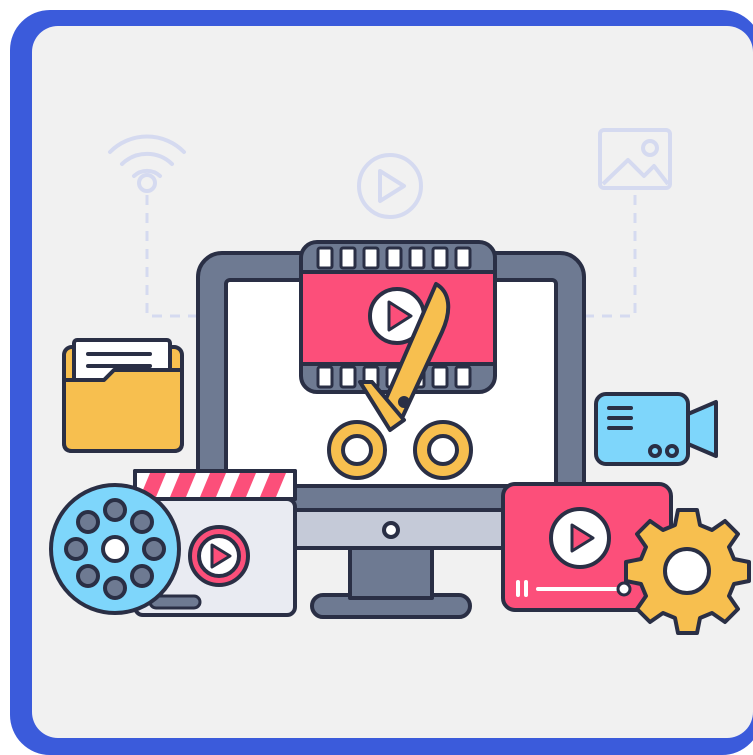  Describe the element at coordinates (391, 572) in the screenshot. I see `monitor-stand-neck` at that location.